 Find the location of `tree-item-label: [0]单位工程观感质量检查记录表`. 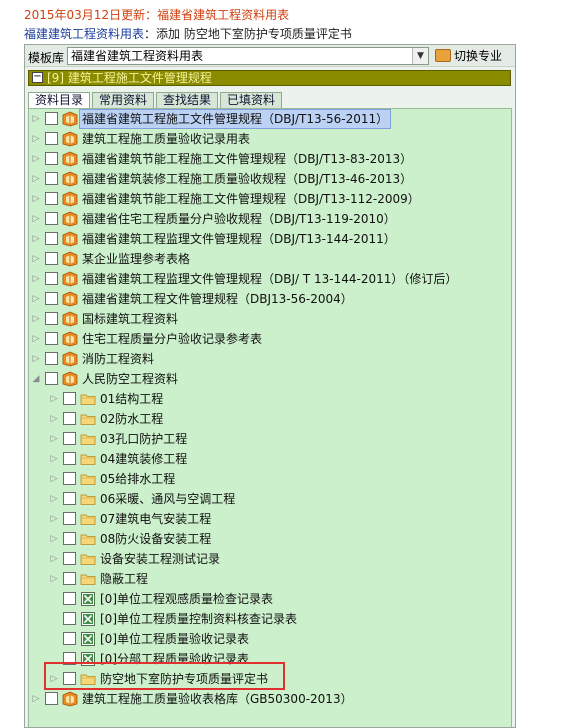

tree-item-label: [0]单位工程观感质量检查记录表 is located at coordinates (186, 599).